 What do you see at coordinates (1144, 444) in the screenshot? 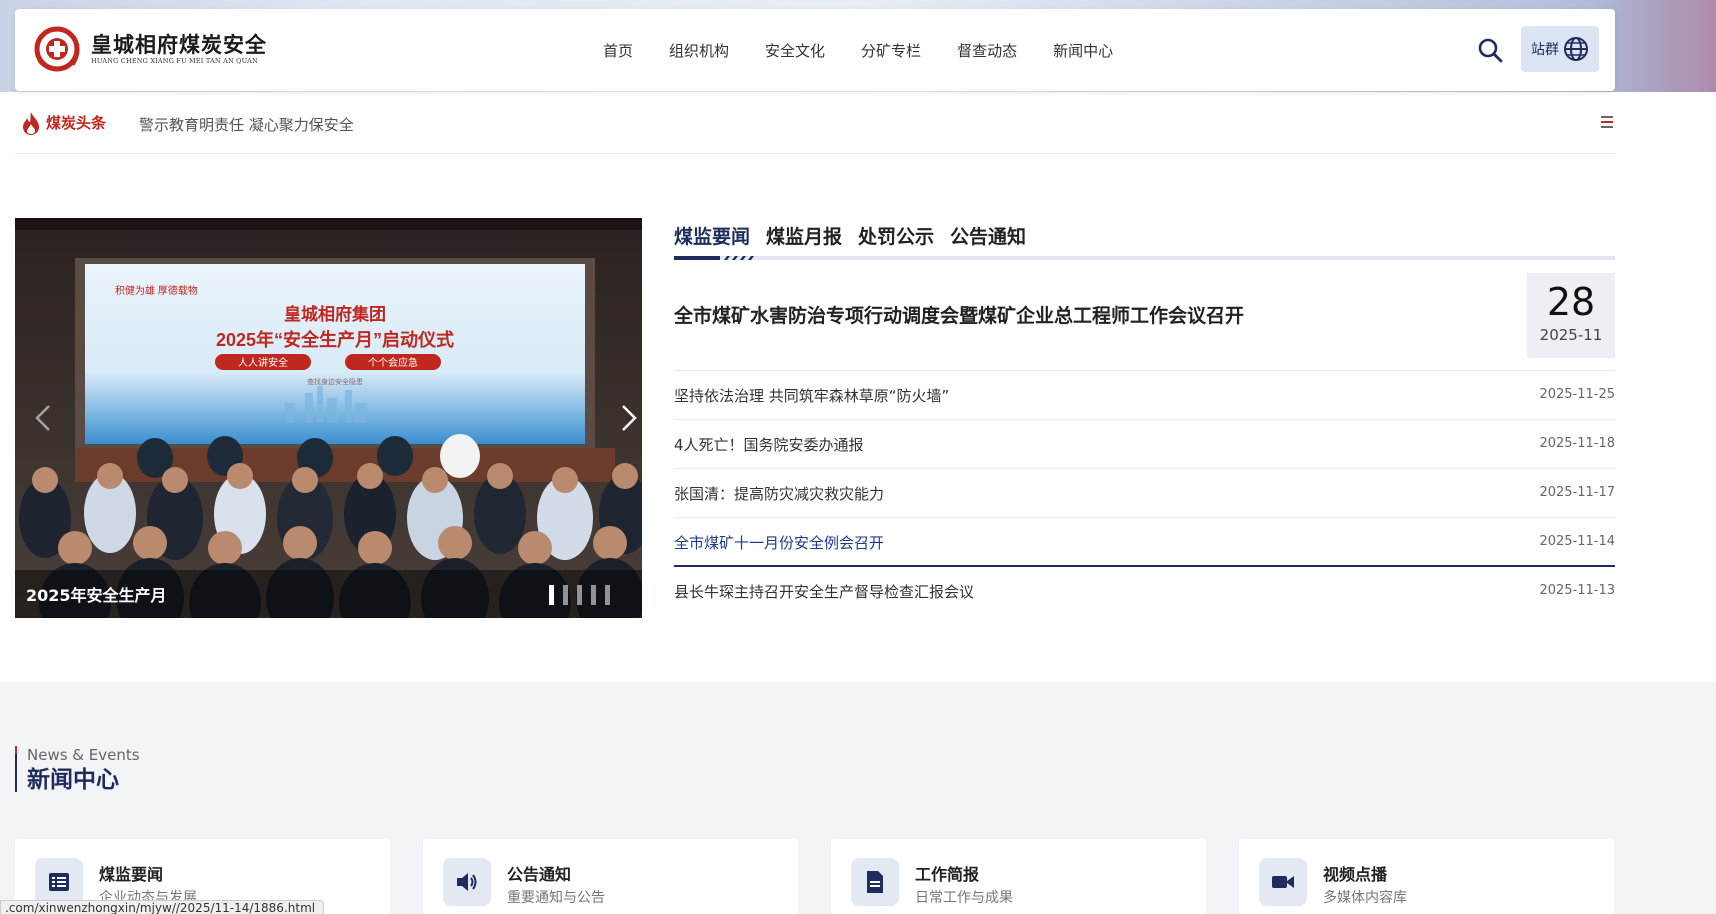
I see `news-list-item: 4人死亡！国务院安委办通报 2025-11-18` at bounding box center [1144, 444].